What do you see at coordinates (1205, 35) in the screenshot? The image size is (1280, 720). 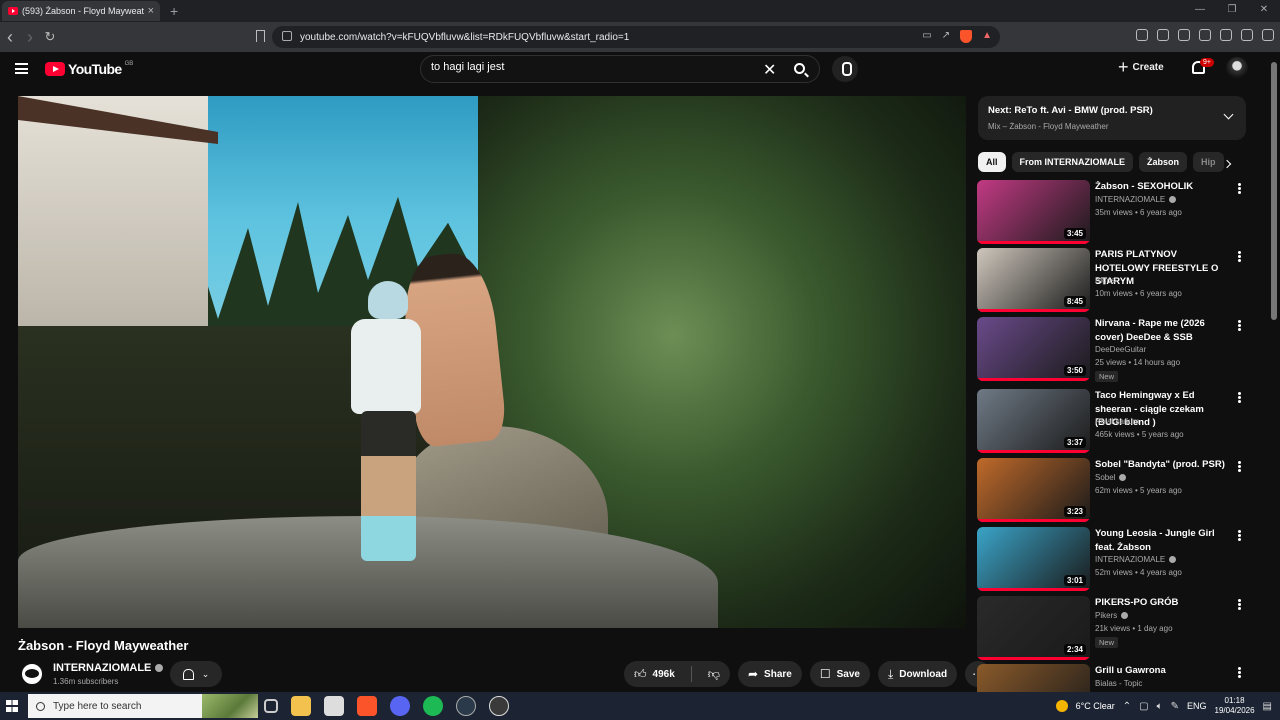 I see `wallet-icon` at bounding box center [1205, 35].